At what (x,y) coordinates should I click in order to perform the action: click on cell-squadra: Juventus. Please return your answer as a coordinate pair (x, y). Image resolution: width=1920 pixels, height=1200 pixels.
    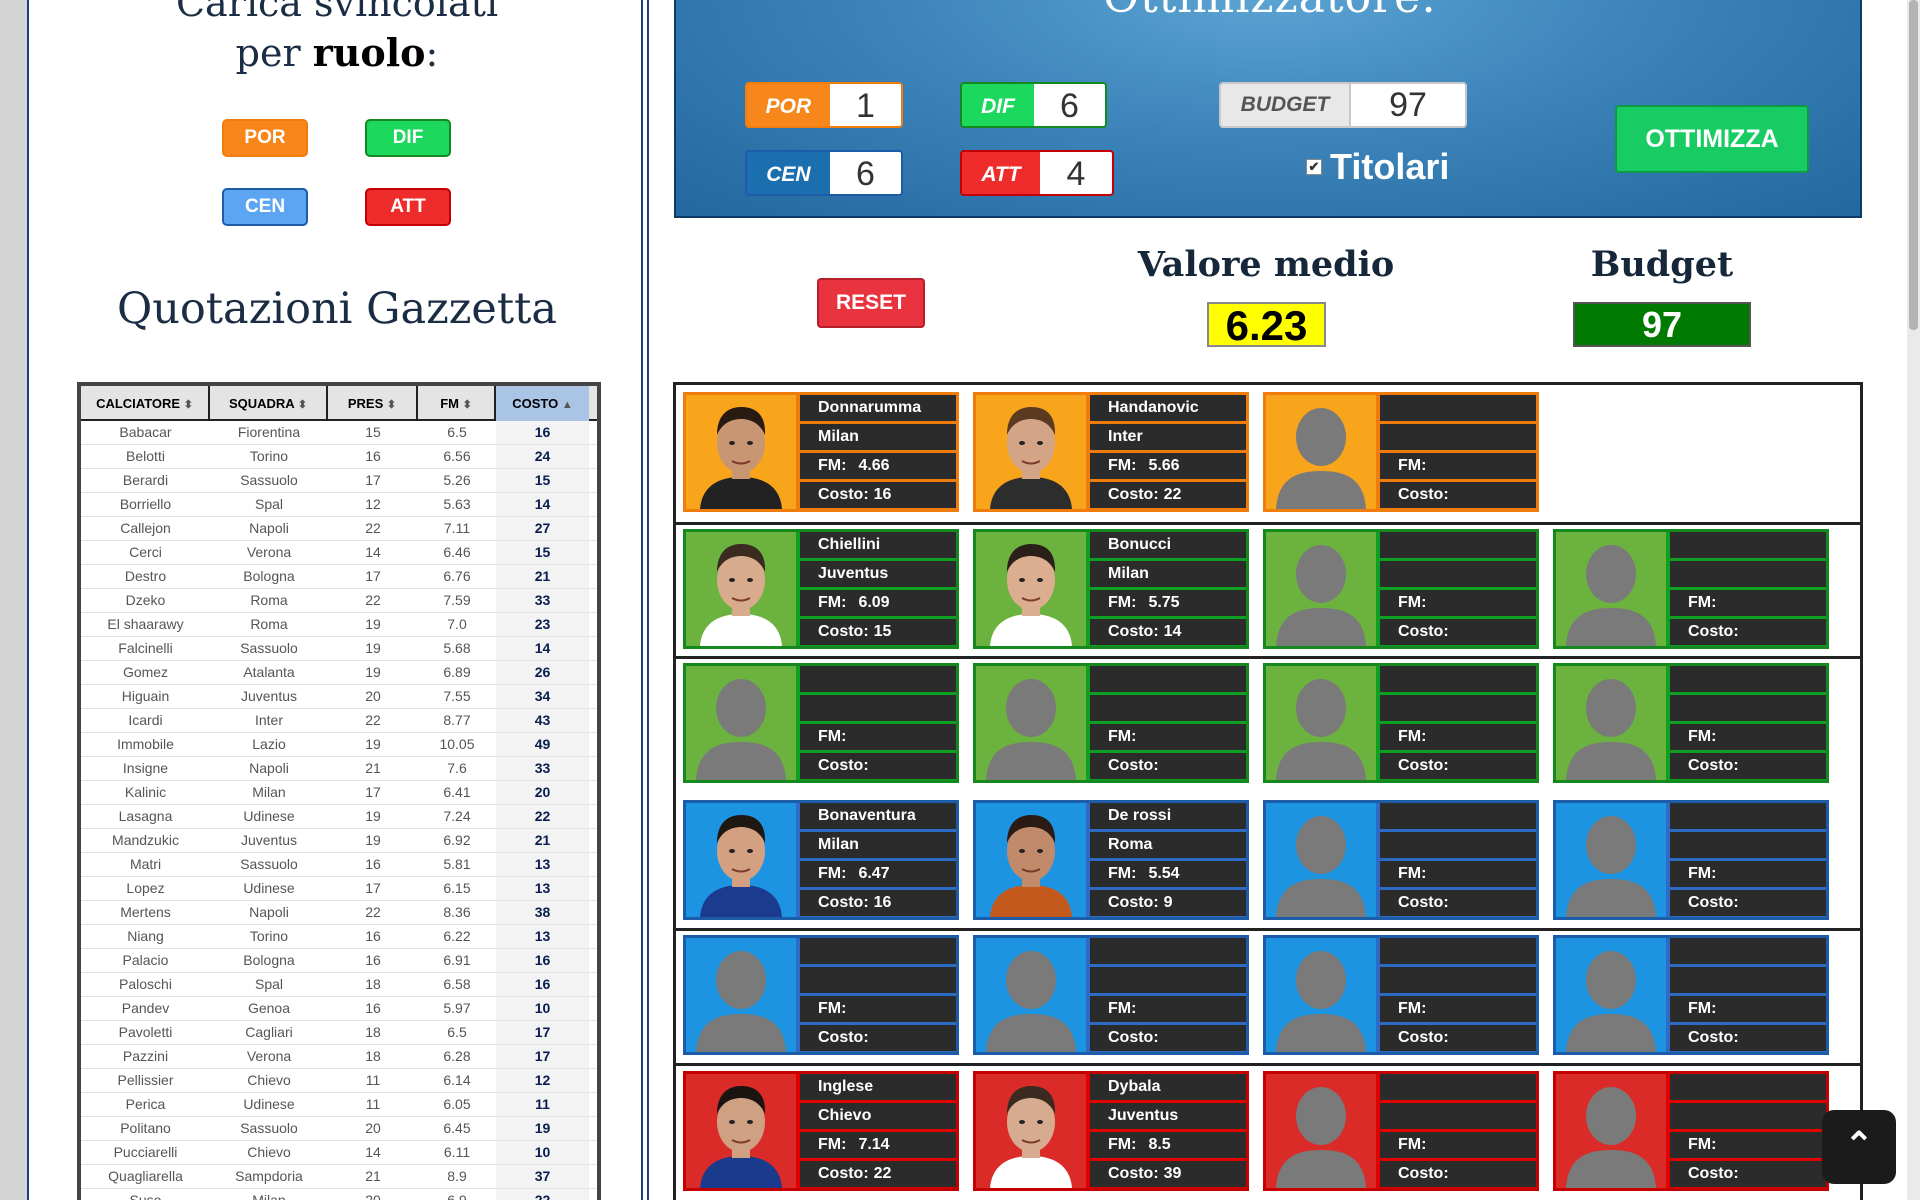
    Looking at the image, I should click on (269, 696).